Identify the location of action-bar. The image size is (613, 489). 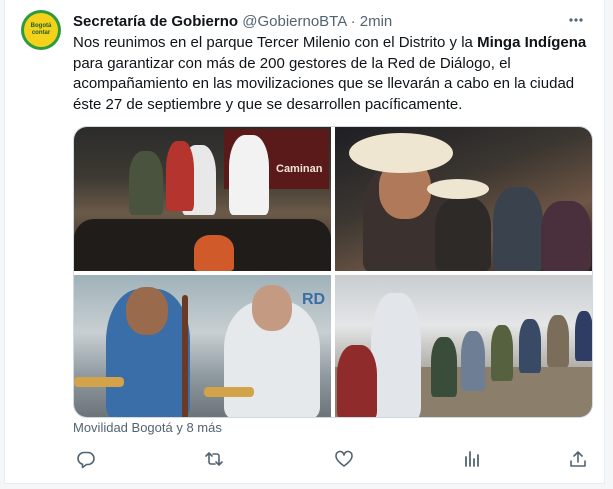
(333, 459).